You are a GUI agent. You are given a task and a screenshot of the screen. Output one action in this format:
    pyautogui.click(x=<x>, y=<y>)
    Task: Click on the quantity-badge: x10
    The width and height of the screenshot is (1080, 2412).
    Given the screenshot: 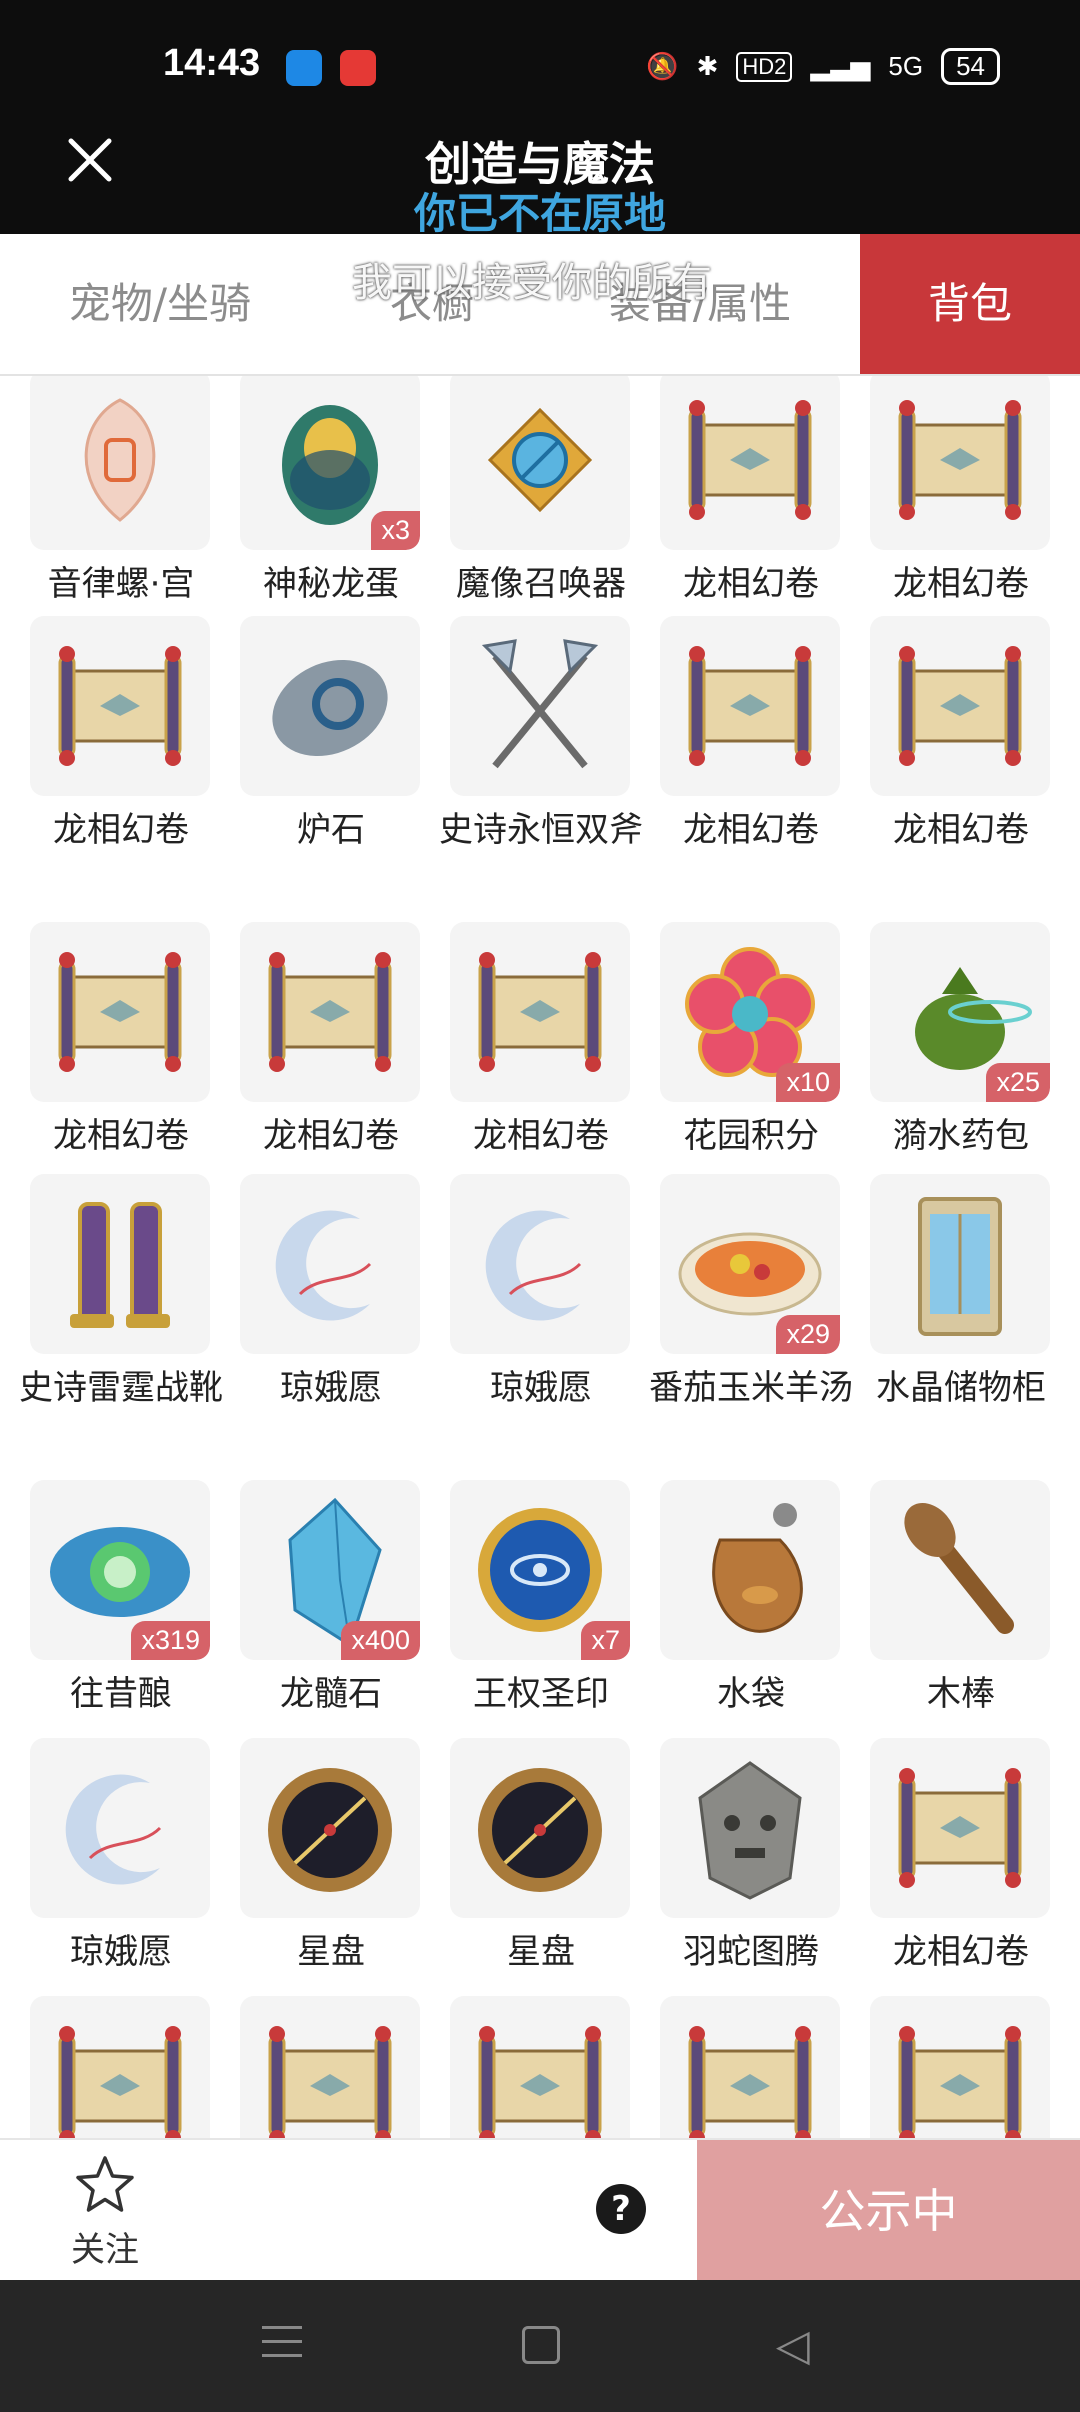 What is the action you would take?
    pyautogui.click(x=808, y=1082)
    